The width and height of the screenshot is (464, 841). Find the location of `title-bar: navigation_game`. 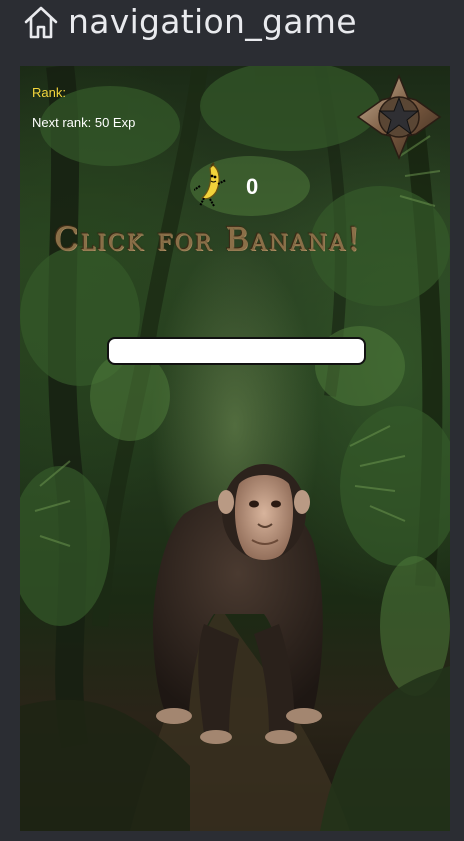

title-bar: navigation_game is located at coordinates (232, 25).